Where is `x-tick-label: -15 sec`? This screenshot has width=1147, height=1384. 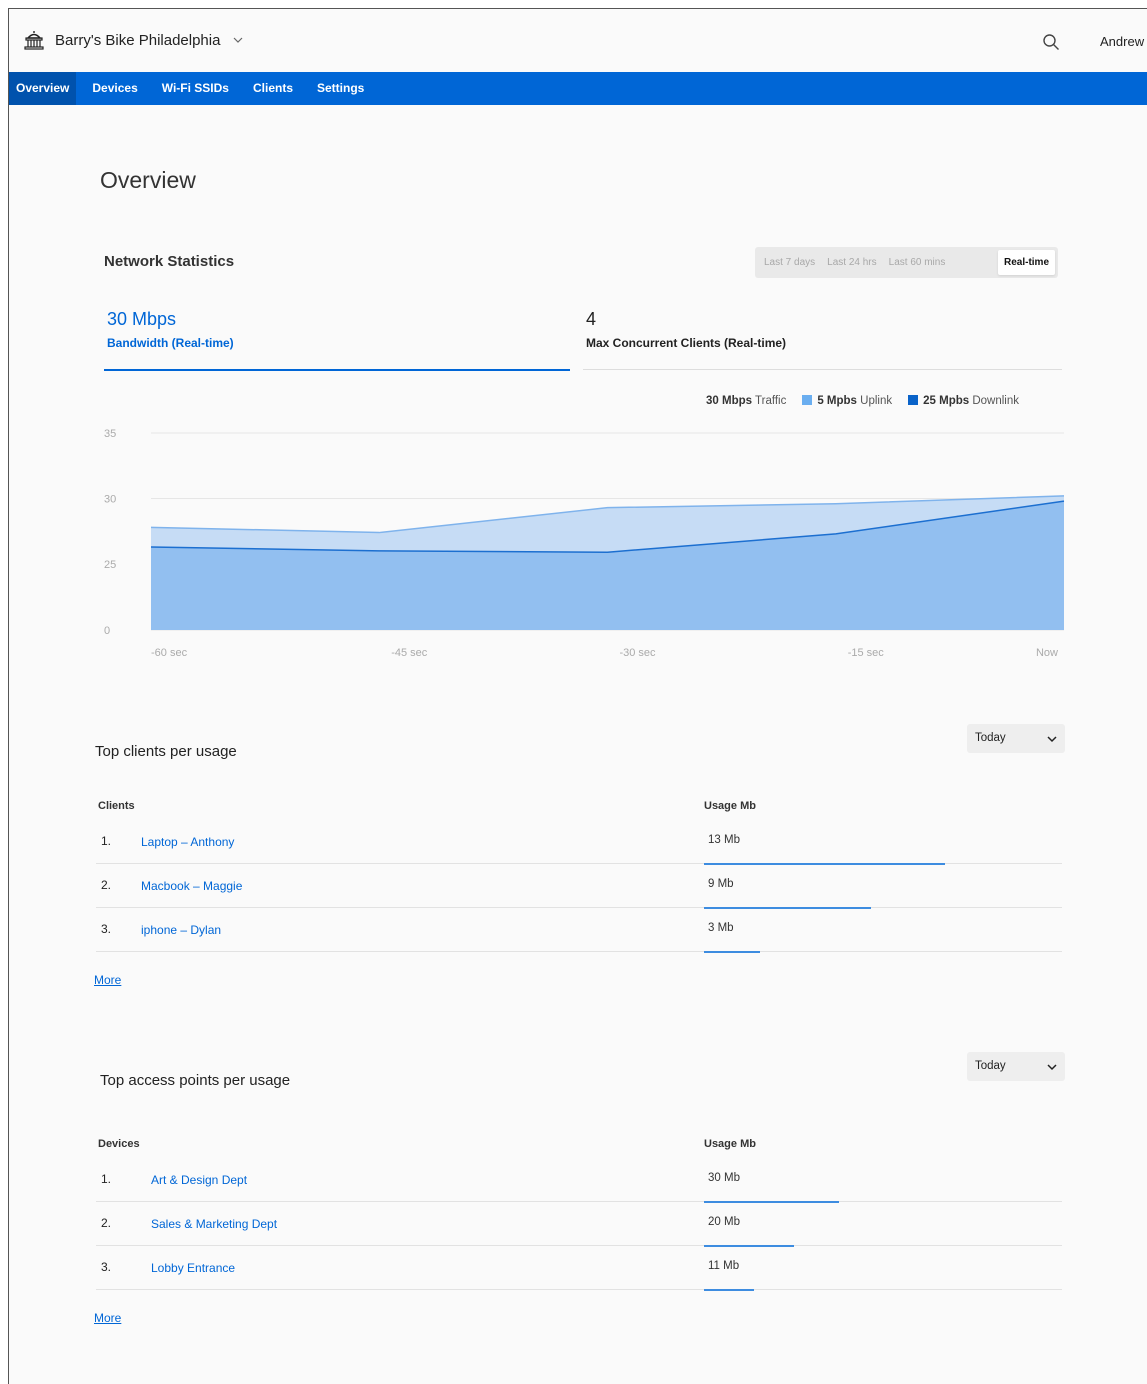 x-tick-label: -15 sec is located at coordinates (866, 653).